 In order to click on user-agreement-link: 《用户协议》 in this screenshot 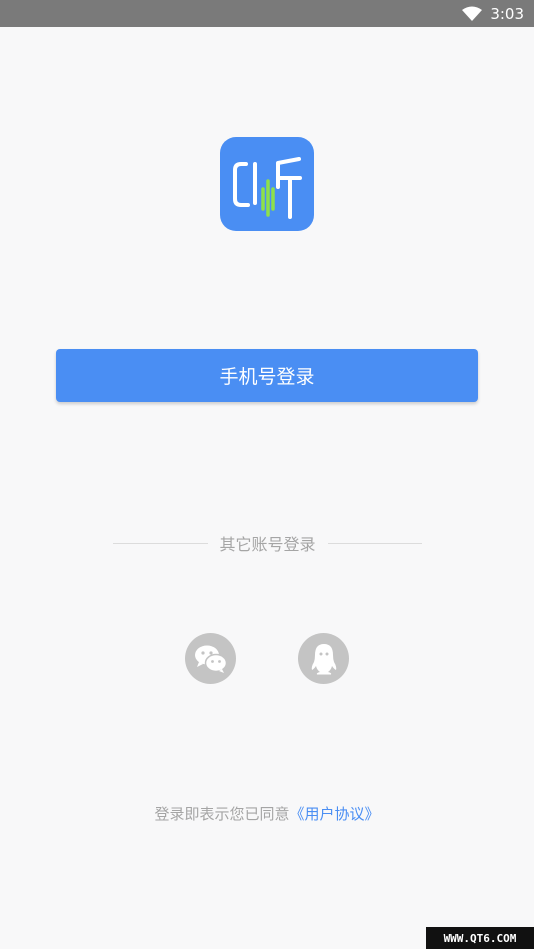, I will do `click(335, 814)`.